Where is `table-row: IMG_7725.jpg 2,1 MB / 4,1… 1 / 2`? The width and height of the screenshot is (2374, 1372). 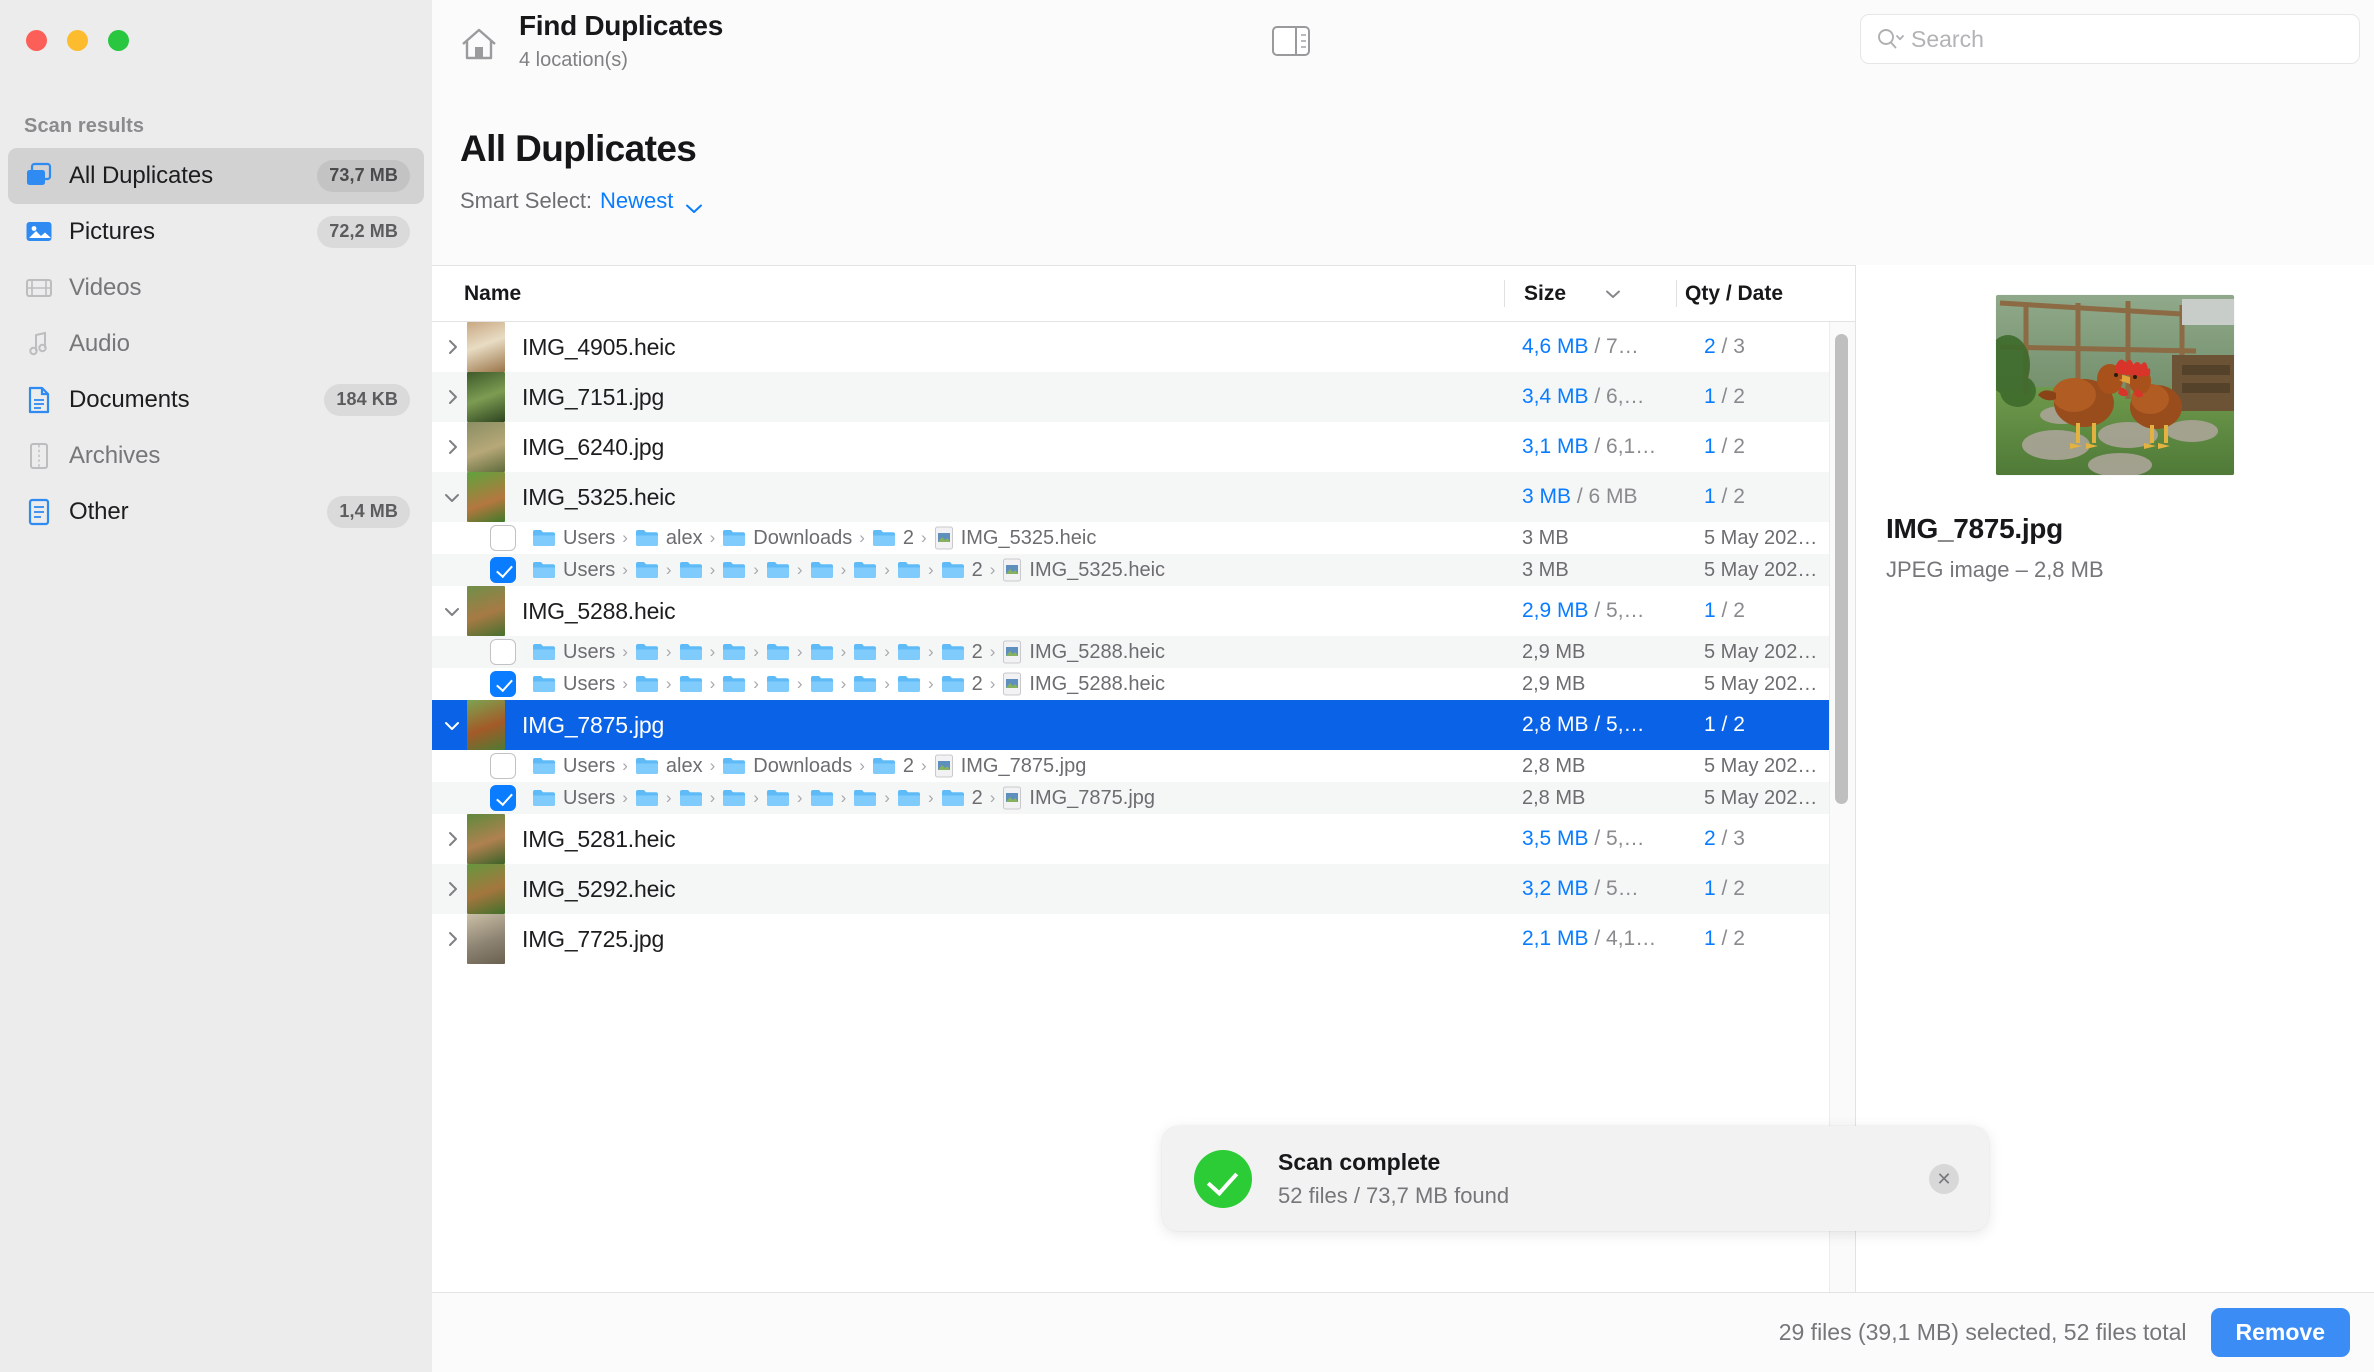
table-row: IMG_7725.jpg 2,1 MB / 4,1… 1 / 2 is located at coordinates (1143, 939).